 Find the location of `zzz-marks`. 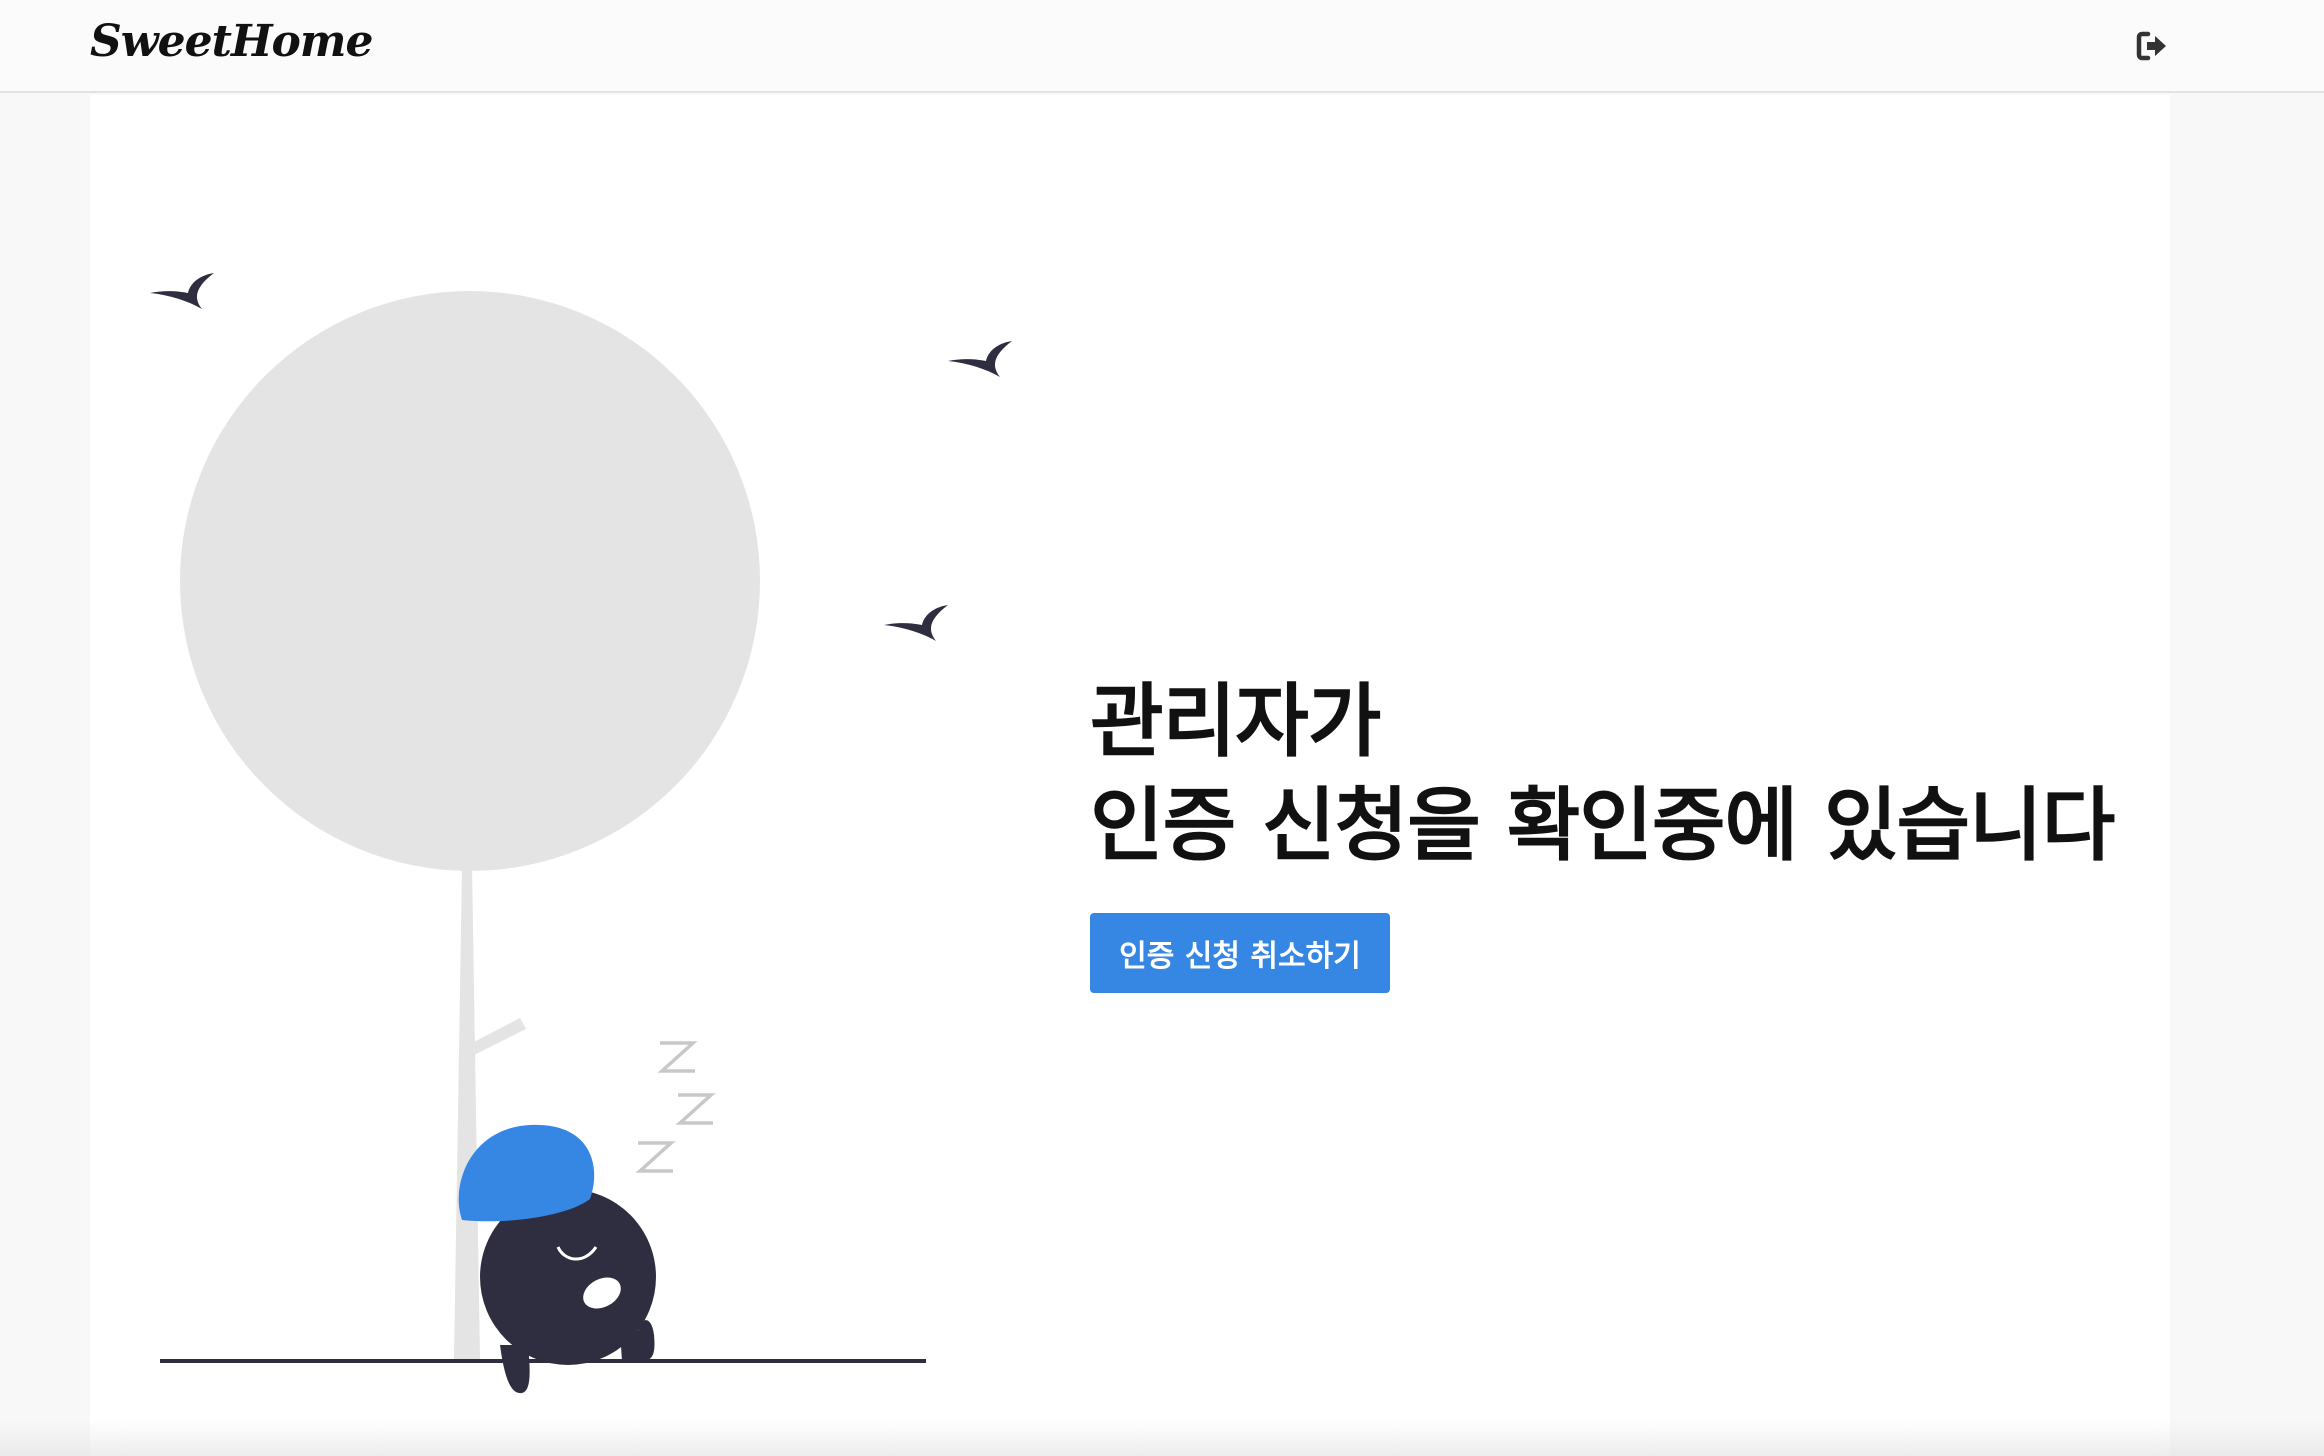

zzz-marks is located at coordinates (675, 1107).